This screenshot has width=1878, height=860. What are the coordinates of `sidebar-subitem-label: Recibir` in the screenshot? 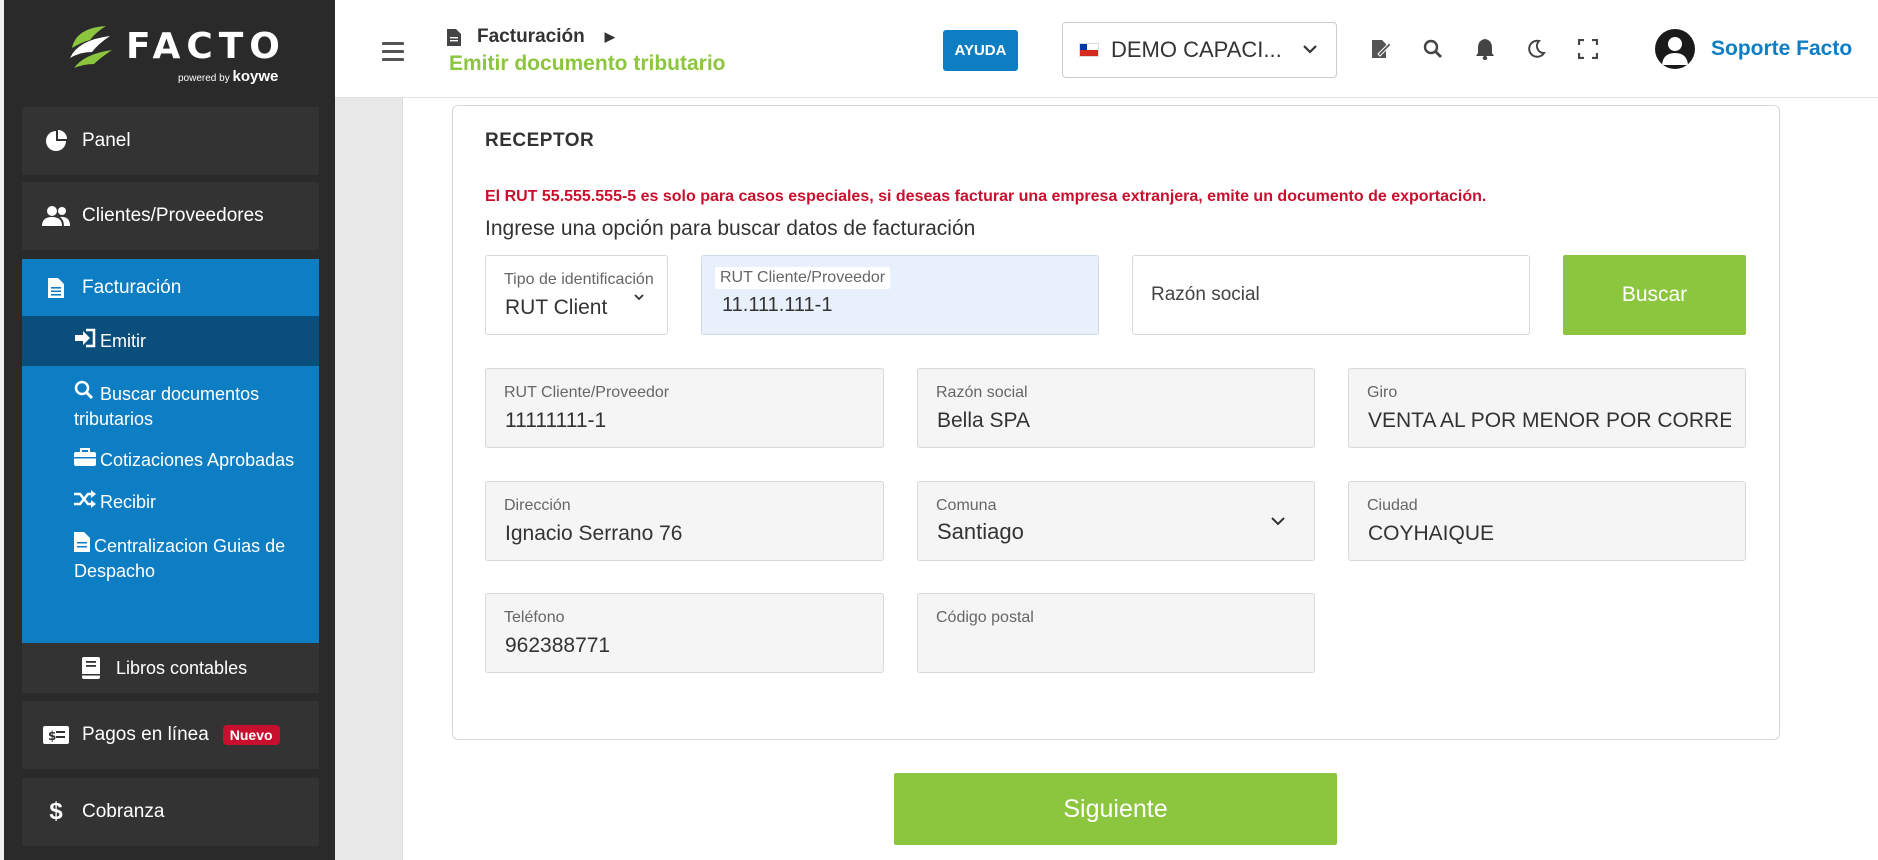 It's located at (128, 502).